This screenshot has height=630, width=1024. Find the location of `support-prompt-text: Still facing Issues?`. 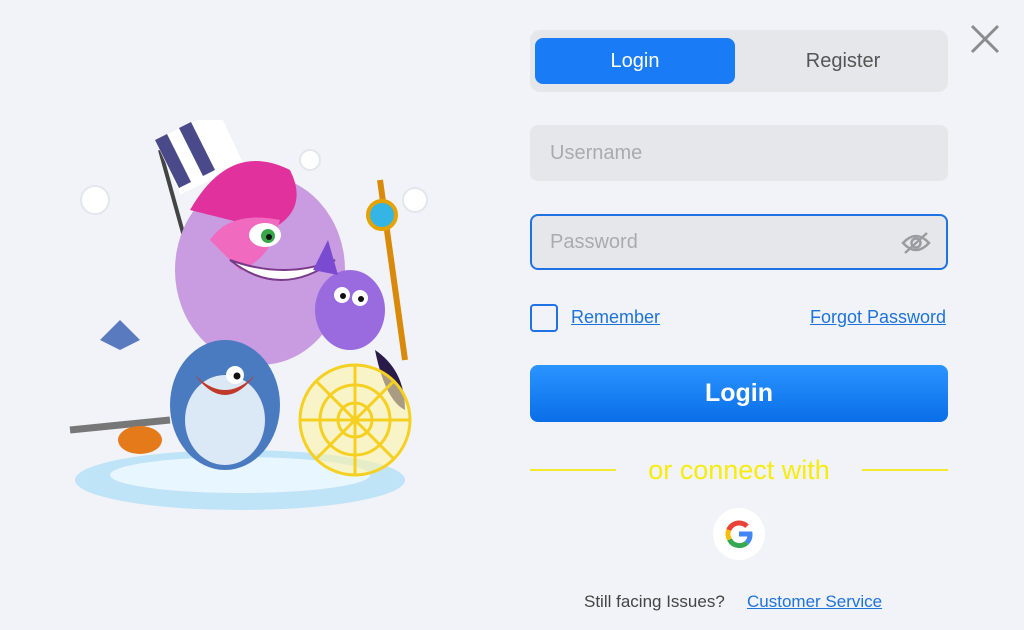

support-prompt-text: Still facing Issues? is located at coordinates (654, 601).